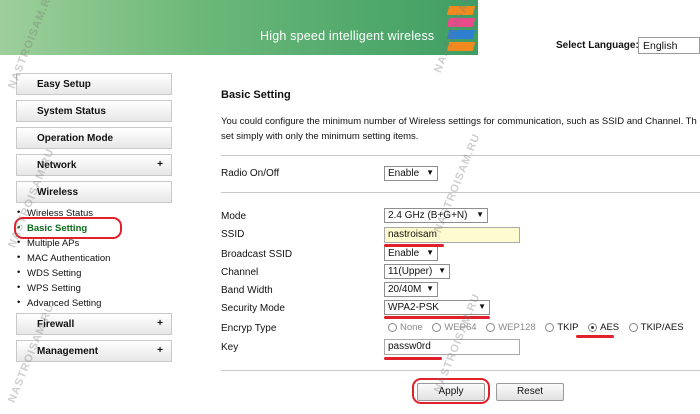  What do you see at coordinates (68, 351) in the screenshot?
I see `menu-management-label: Management` at bounding box center [68, 351].